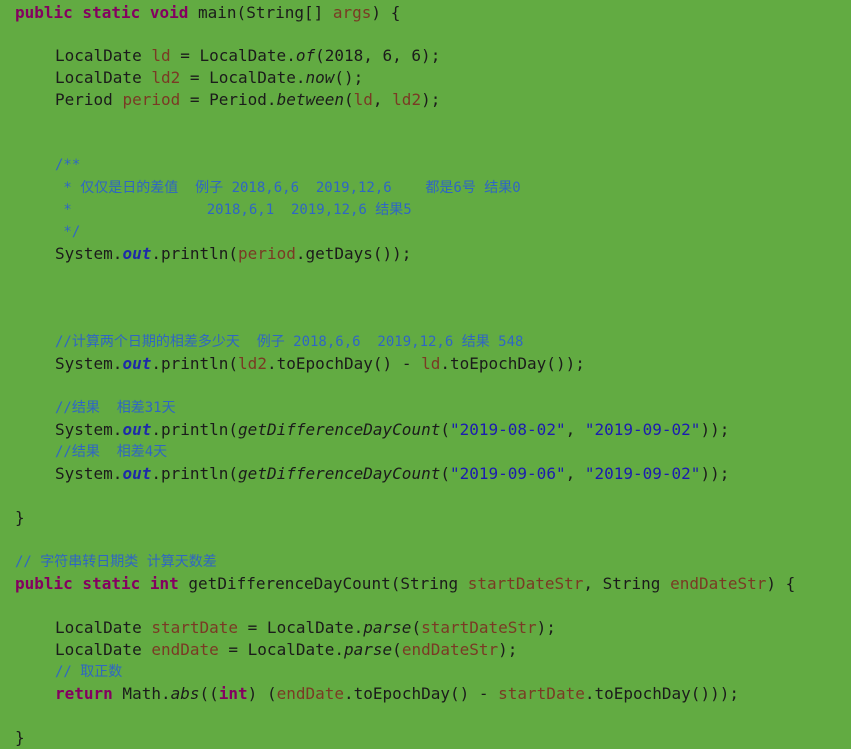 Image resolution: width=851 pixels, height=749 pixels. Describe the element at coordinates (89, 672) in the screenshot. I see `line-comment: // 取正数` at that location.